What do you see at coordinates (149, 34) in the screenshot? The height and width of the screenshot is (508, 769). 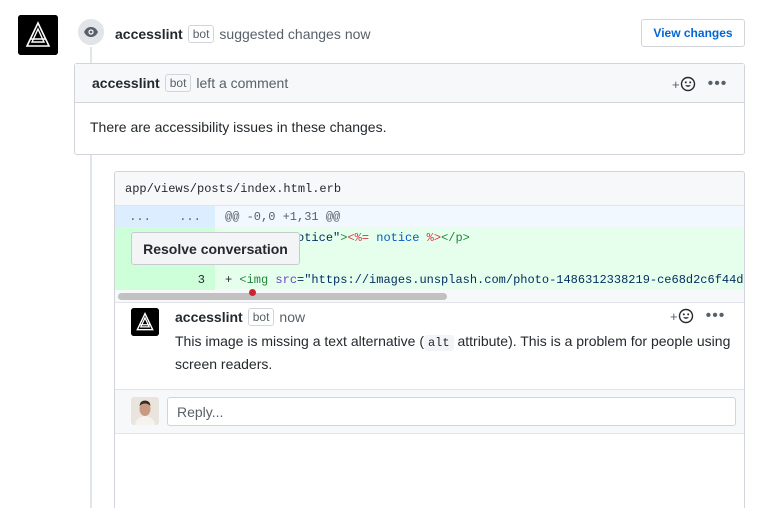 I see `review-author-link: accesslint` at bounding box center [149, 34].